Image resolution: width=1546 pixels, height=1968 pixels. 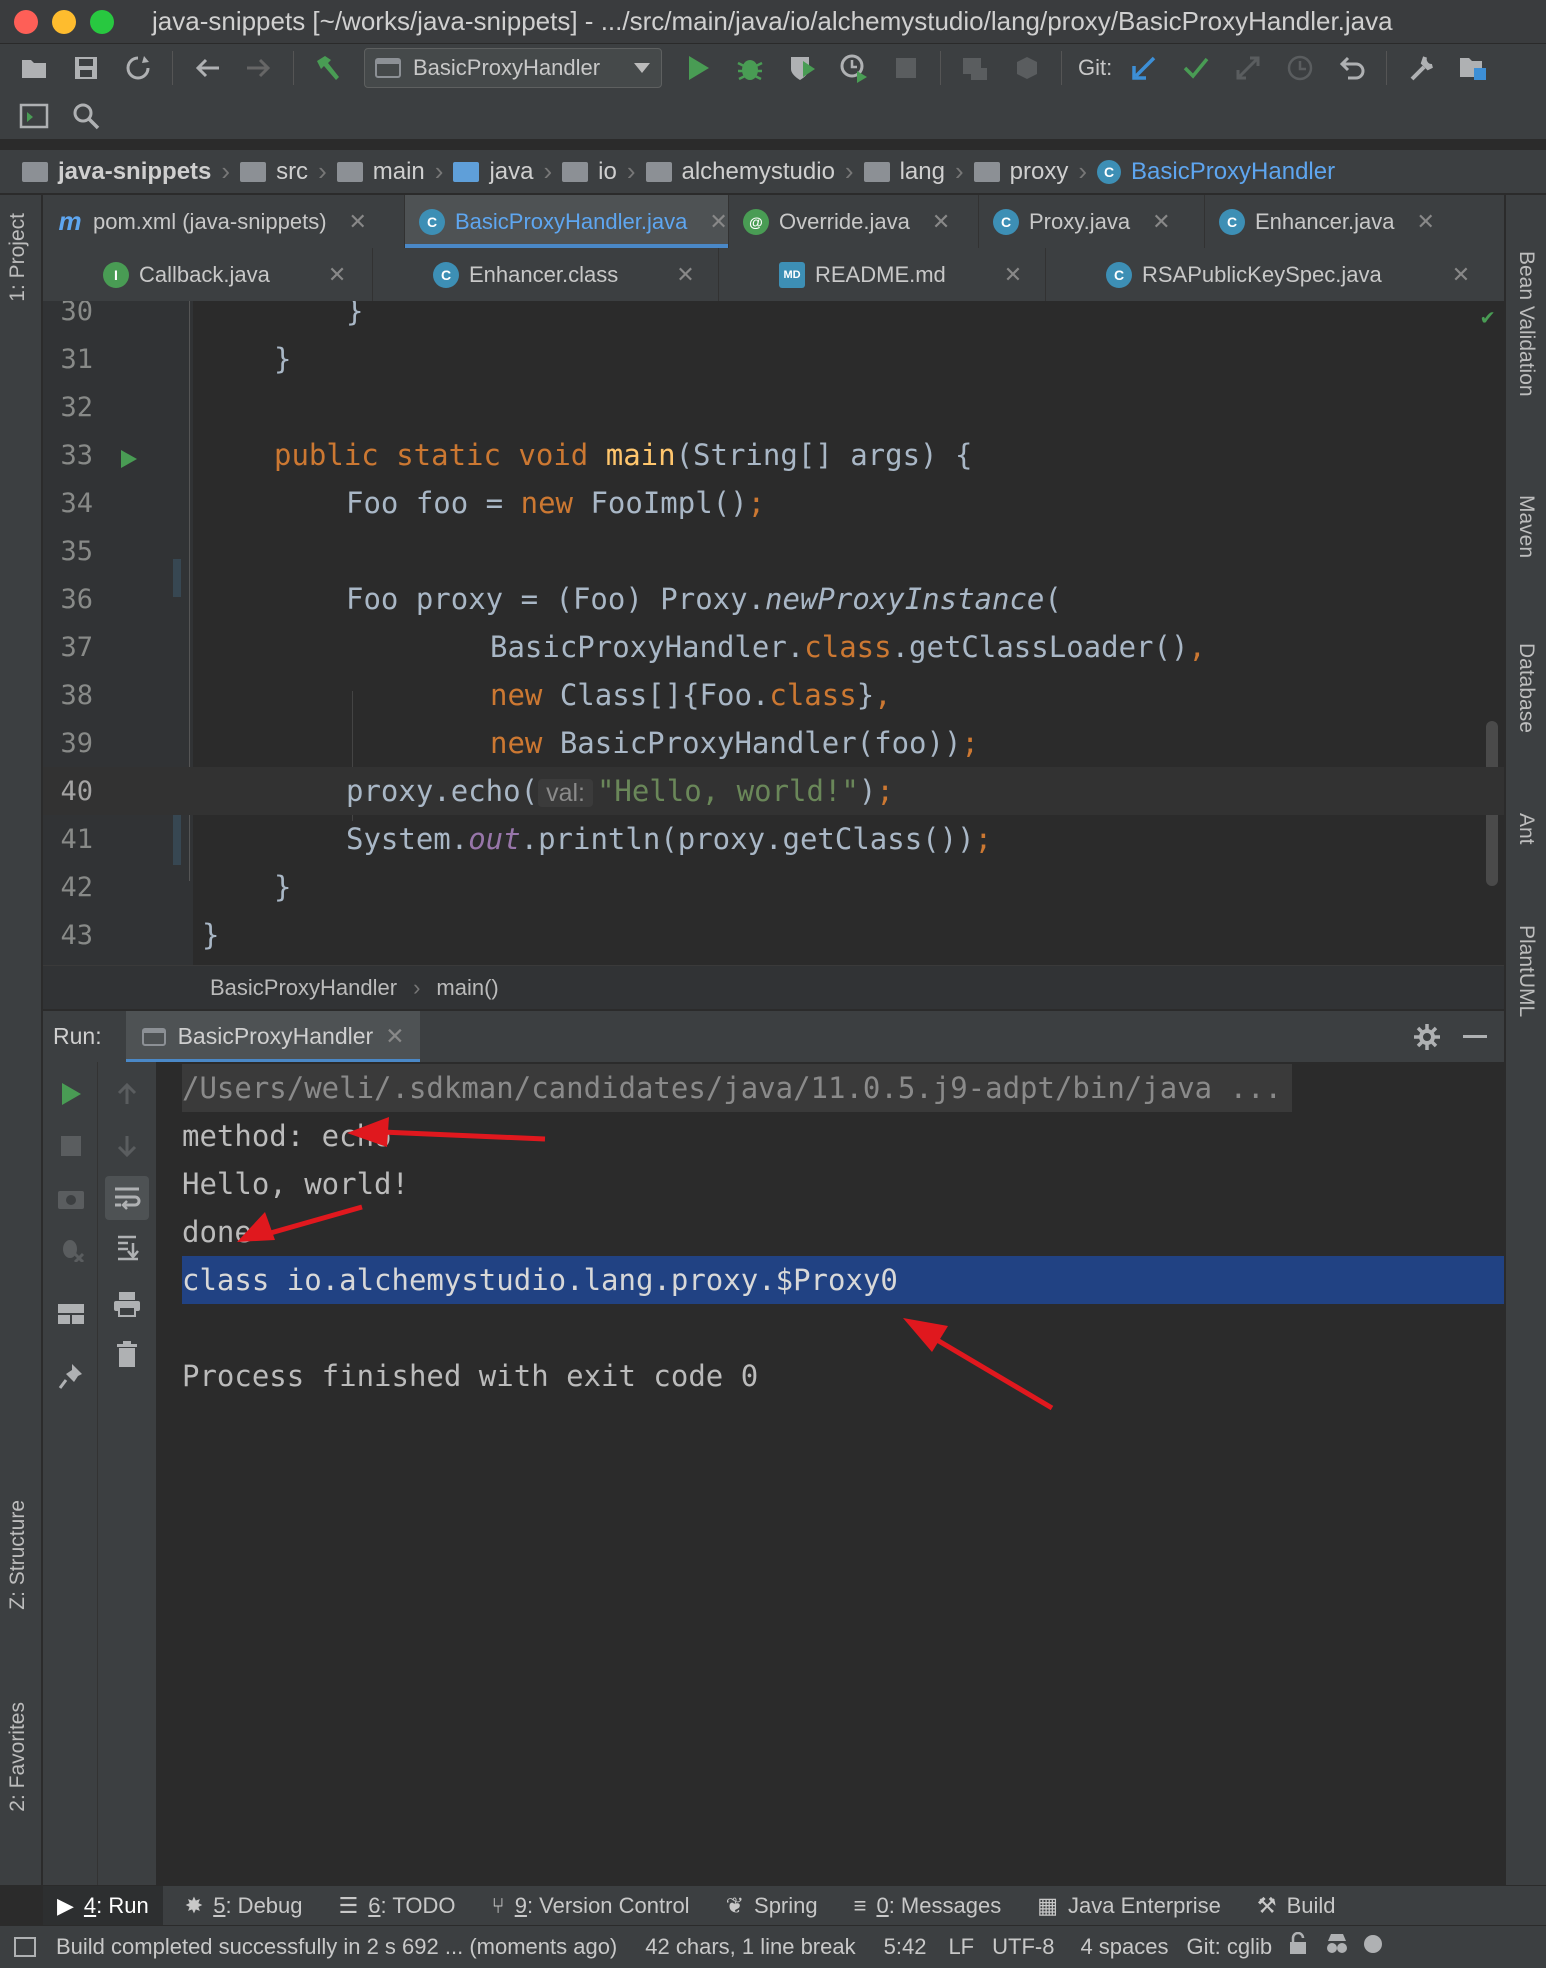 What do you see at coordinates (1027, 68) in the screenshot?
I see `deploy-icon` at bounding box center [1027, 68].